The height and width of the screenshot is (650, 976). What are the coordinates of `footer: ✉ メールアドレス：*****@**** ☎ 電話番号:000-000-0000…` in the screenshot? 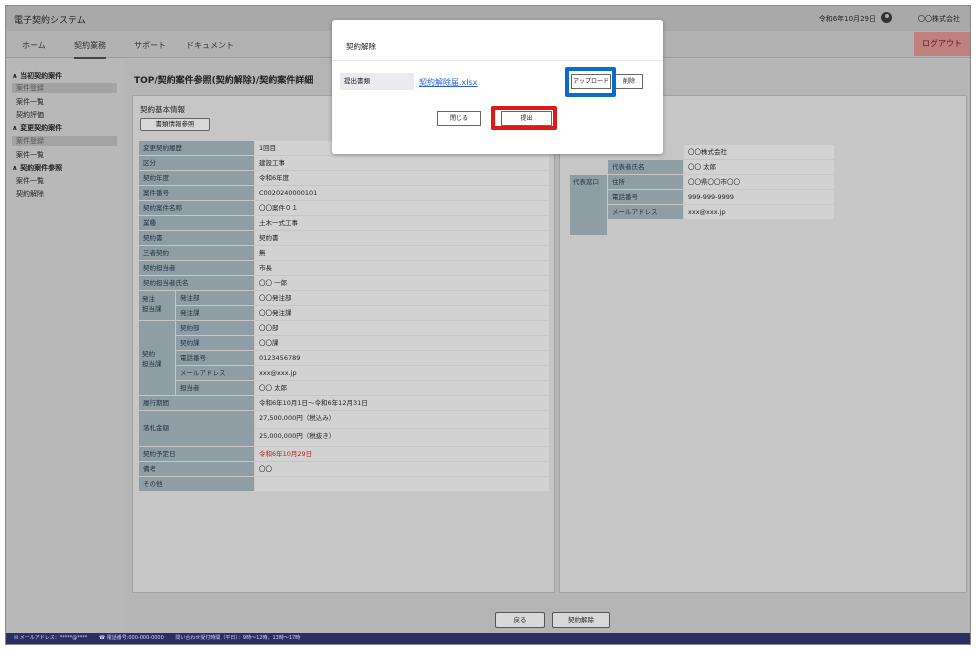 It's located at (488, 638).